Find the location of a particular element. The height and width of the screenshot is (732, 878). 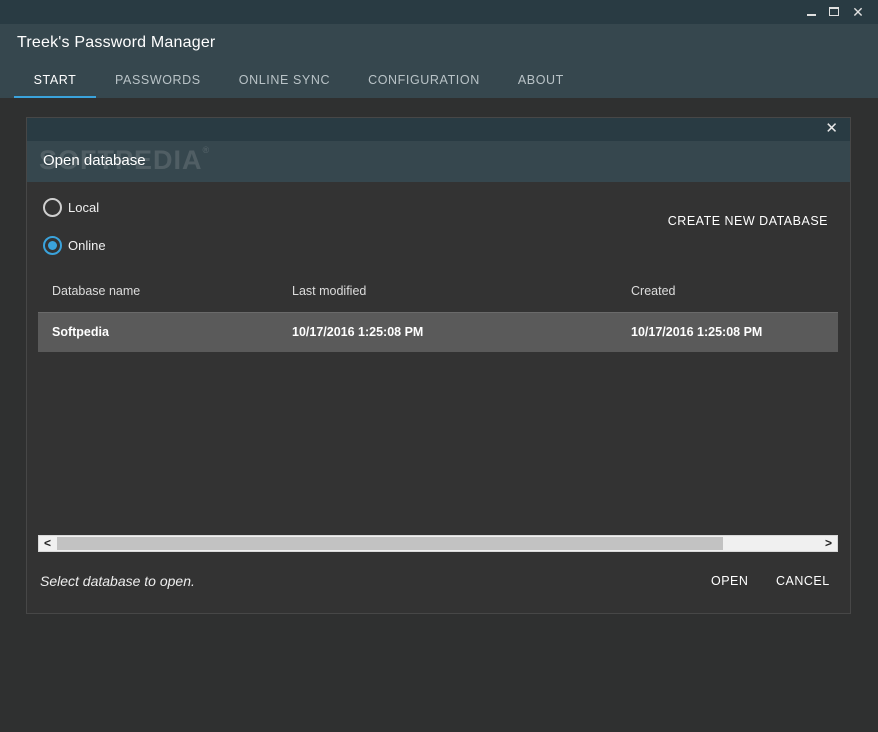

dialog-header: SOFTPEDIA® Open database is located at coordinates (438, 161).